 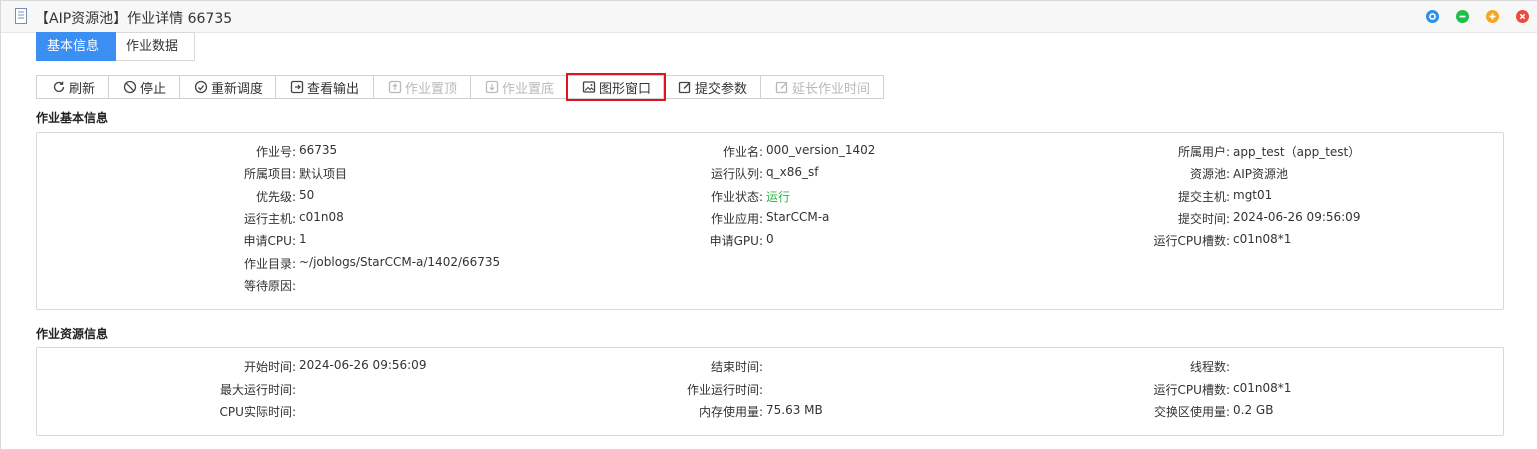 I want to click on field-value: 1, so click(x=303, y=239).